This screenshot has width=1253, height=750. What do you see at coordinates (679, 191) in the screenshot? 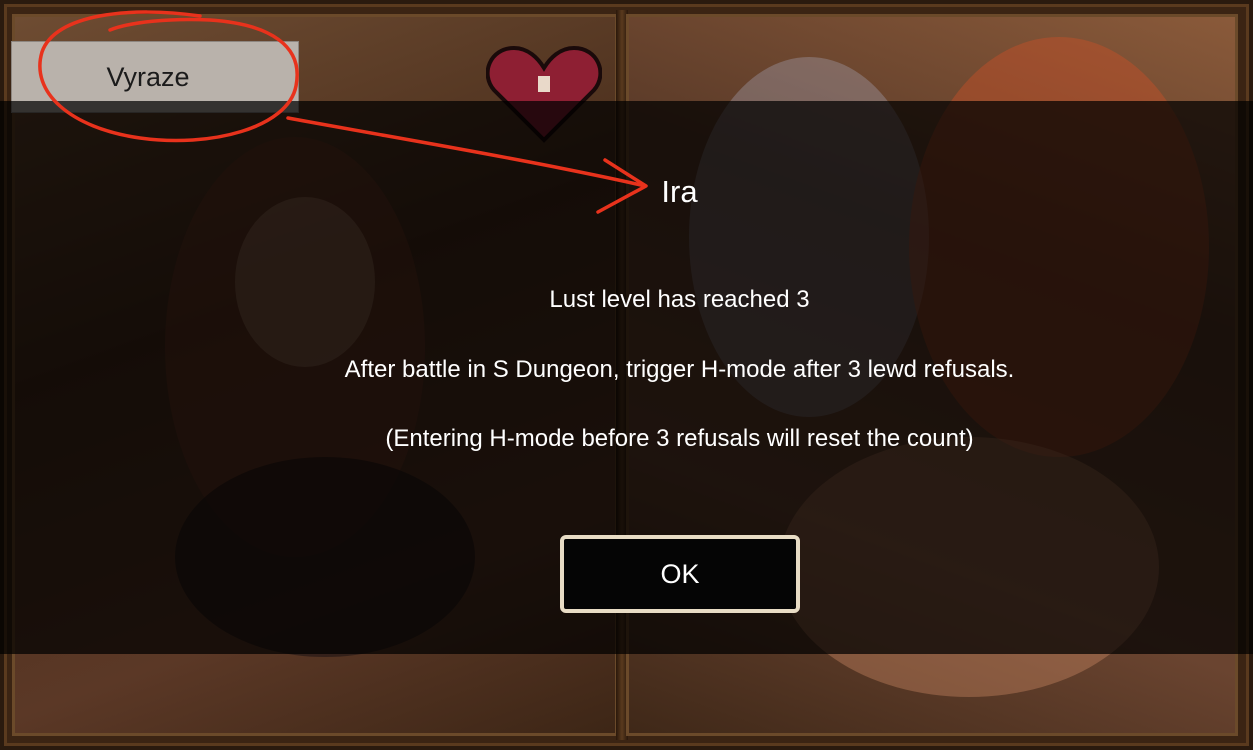
I see `dialog-title: Ira` at bounding box center [679, 191].